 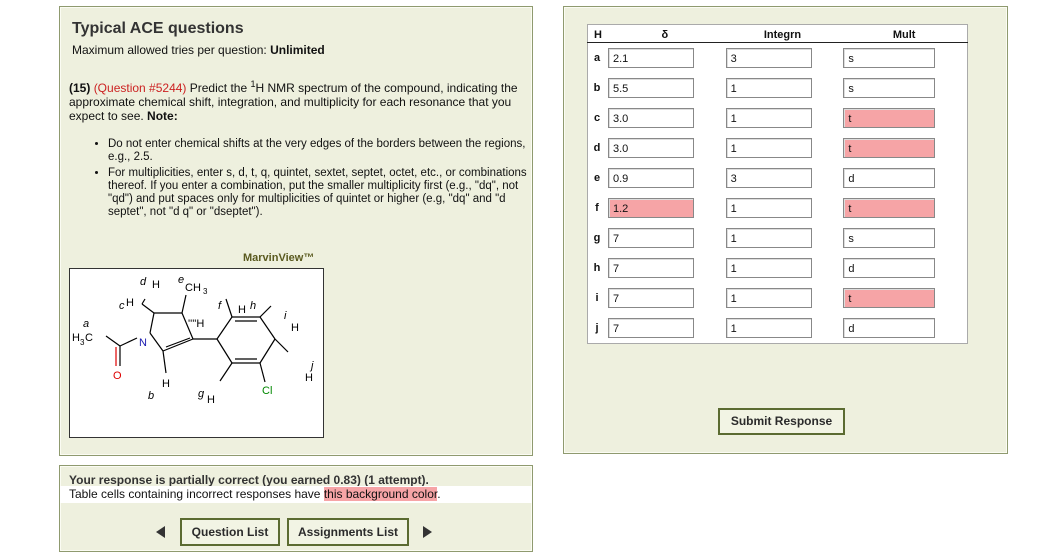 What do you see at coordinates (220, 306) in the screenshot?
I see `label-f: f` at bounding box center [220, 306].